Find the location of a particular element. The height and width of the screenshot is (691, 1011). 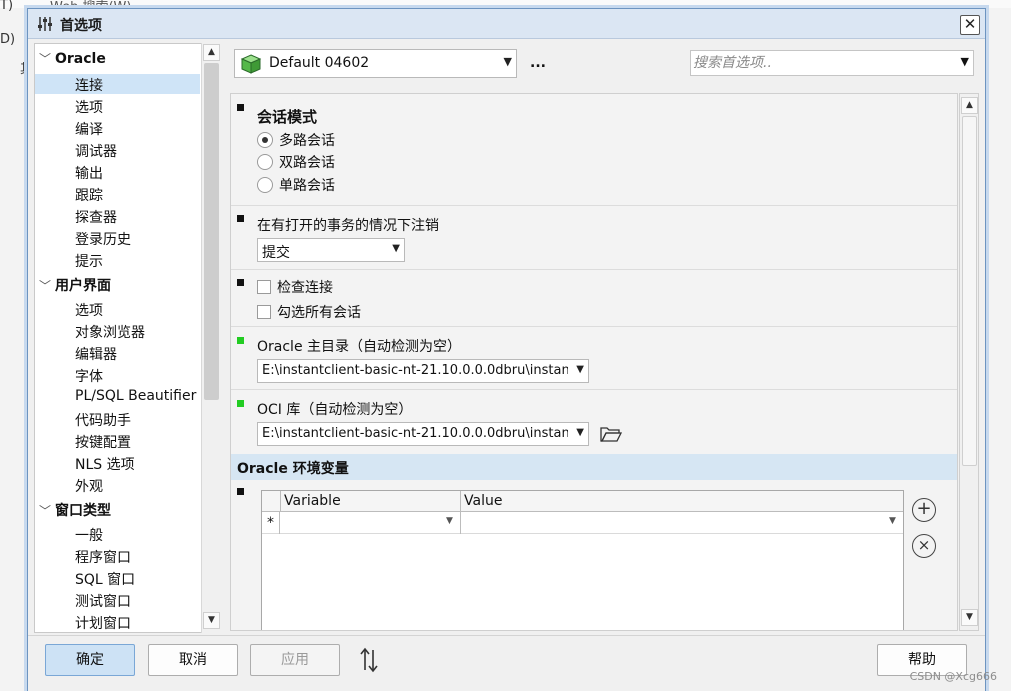

tree-item-editor: 编辑器 is located at coordinates (96, 354).